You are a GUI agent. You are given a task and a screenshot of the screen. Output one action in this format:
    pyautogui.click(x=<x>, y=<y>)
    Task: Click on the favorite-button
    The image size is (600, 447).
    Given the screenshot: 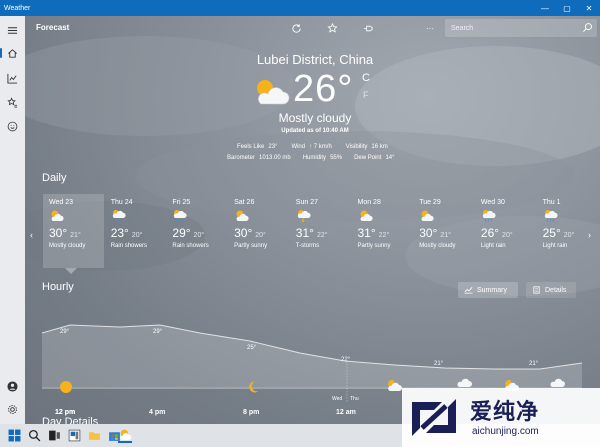 What is the action you would take?
    pyautogui.click(x=332, y=28)
    